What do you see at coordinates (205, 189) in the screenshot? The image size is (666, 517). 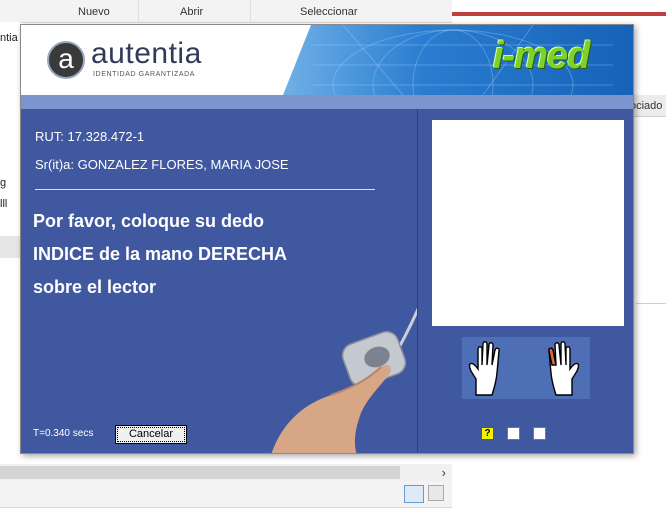 I see `separator` at bounding box center [205, 189].